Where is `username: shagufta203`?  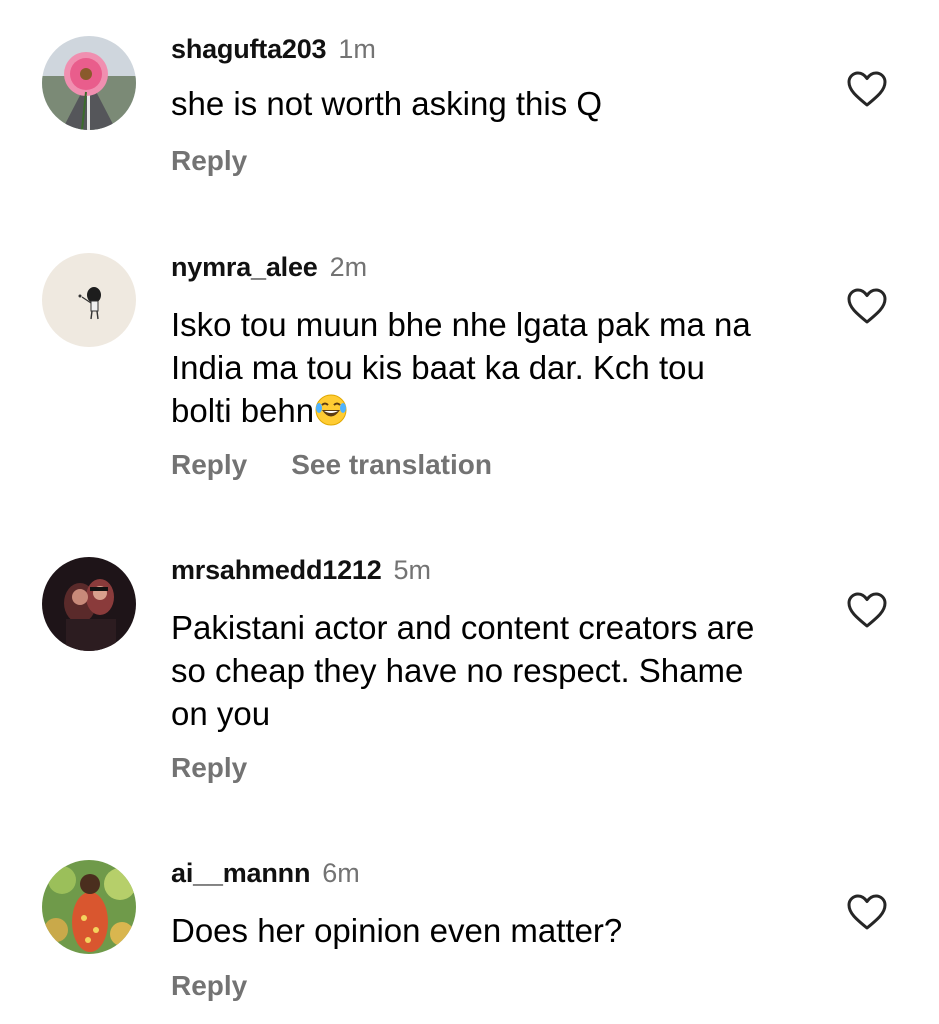 username: shagufta203 is located at coordinates (249, 49).